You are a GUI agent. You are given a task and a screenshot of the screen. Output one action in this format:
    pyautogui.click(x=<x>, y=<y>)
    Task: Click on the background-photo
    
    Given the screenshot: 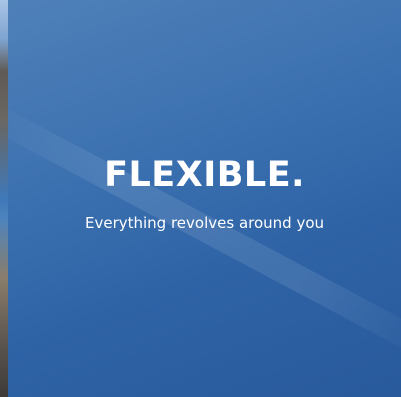 What is the action you would take?
    pyautogui.click(x=4, y=198)
    